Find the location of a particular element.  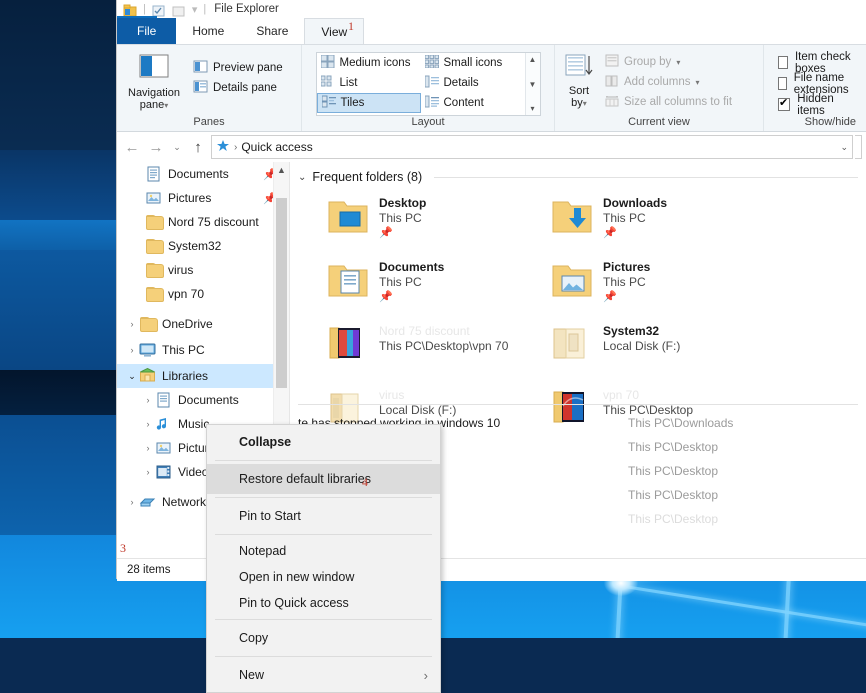

tile-sub: This PC is located at coordinates (400, 218).